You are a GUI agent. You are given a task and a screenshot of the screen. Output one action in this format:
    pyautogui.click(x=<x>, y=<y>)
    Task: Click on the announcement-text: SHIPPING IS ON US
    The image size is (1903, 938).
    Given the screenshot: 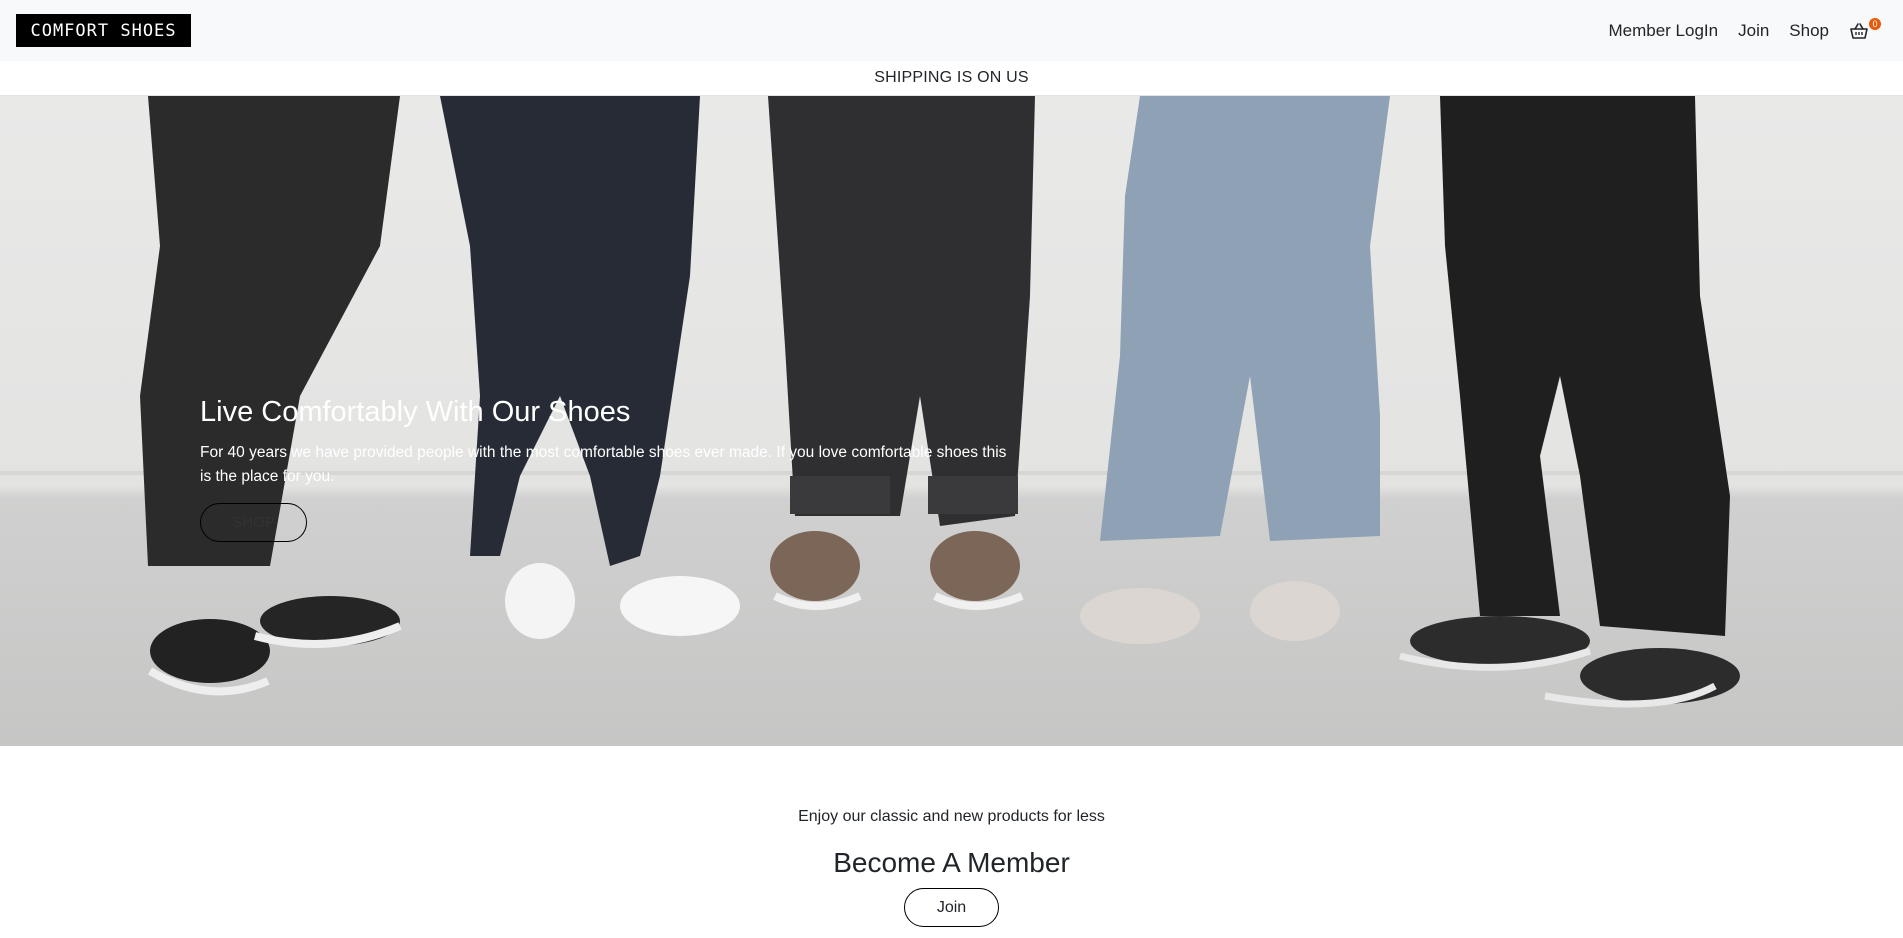 What is the action you would take?
    pyautogui.click(x=951, y=77)
    